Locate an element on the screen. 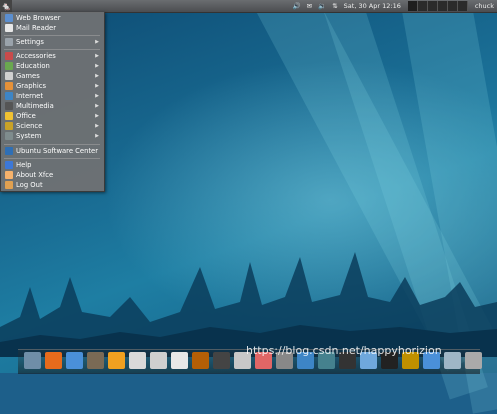  system-tray: 🔊 ✉ 🔉 ⇅ Sat, 30 Apr 12:16 chuck is located at coordinates (393, 6).